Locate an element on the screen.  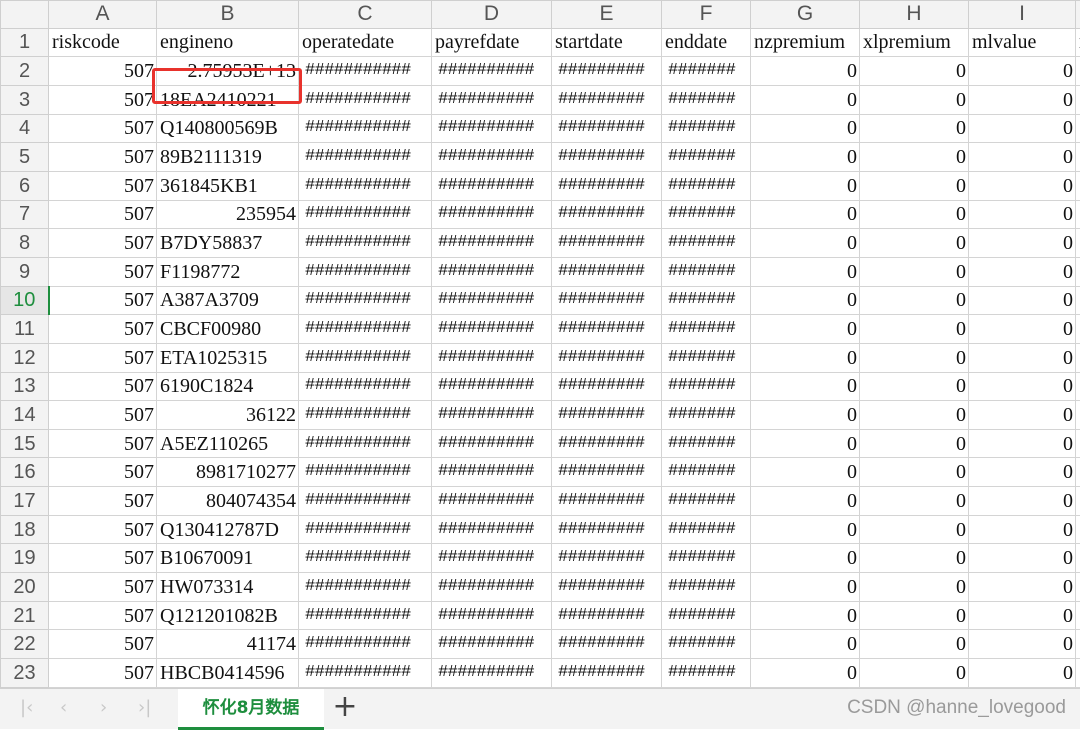
column-header-h: H is located at coordinates (914, 15).